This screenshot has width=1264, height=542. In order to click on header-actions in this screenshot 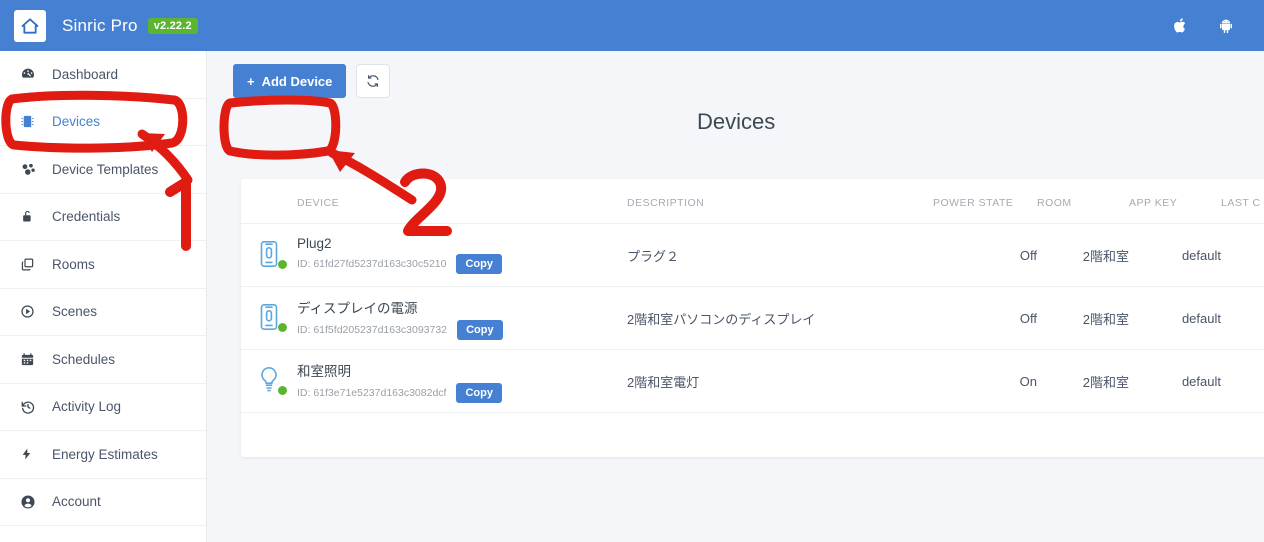, I will do `click(1203, 25)`.